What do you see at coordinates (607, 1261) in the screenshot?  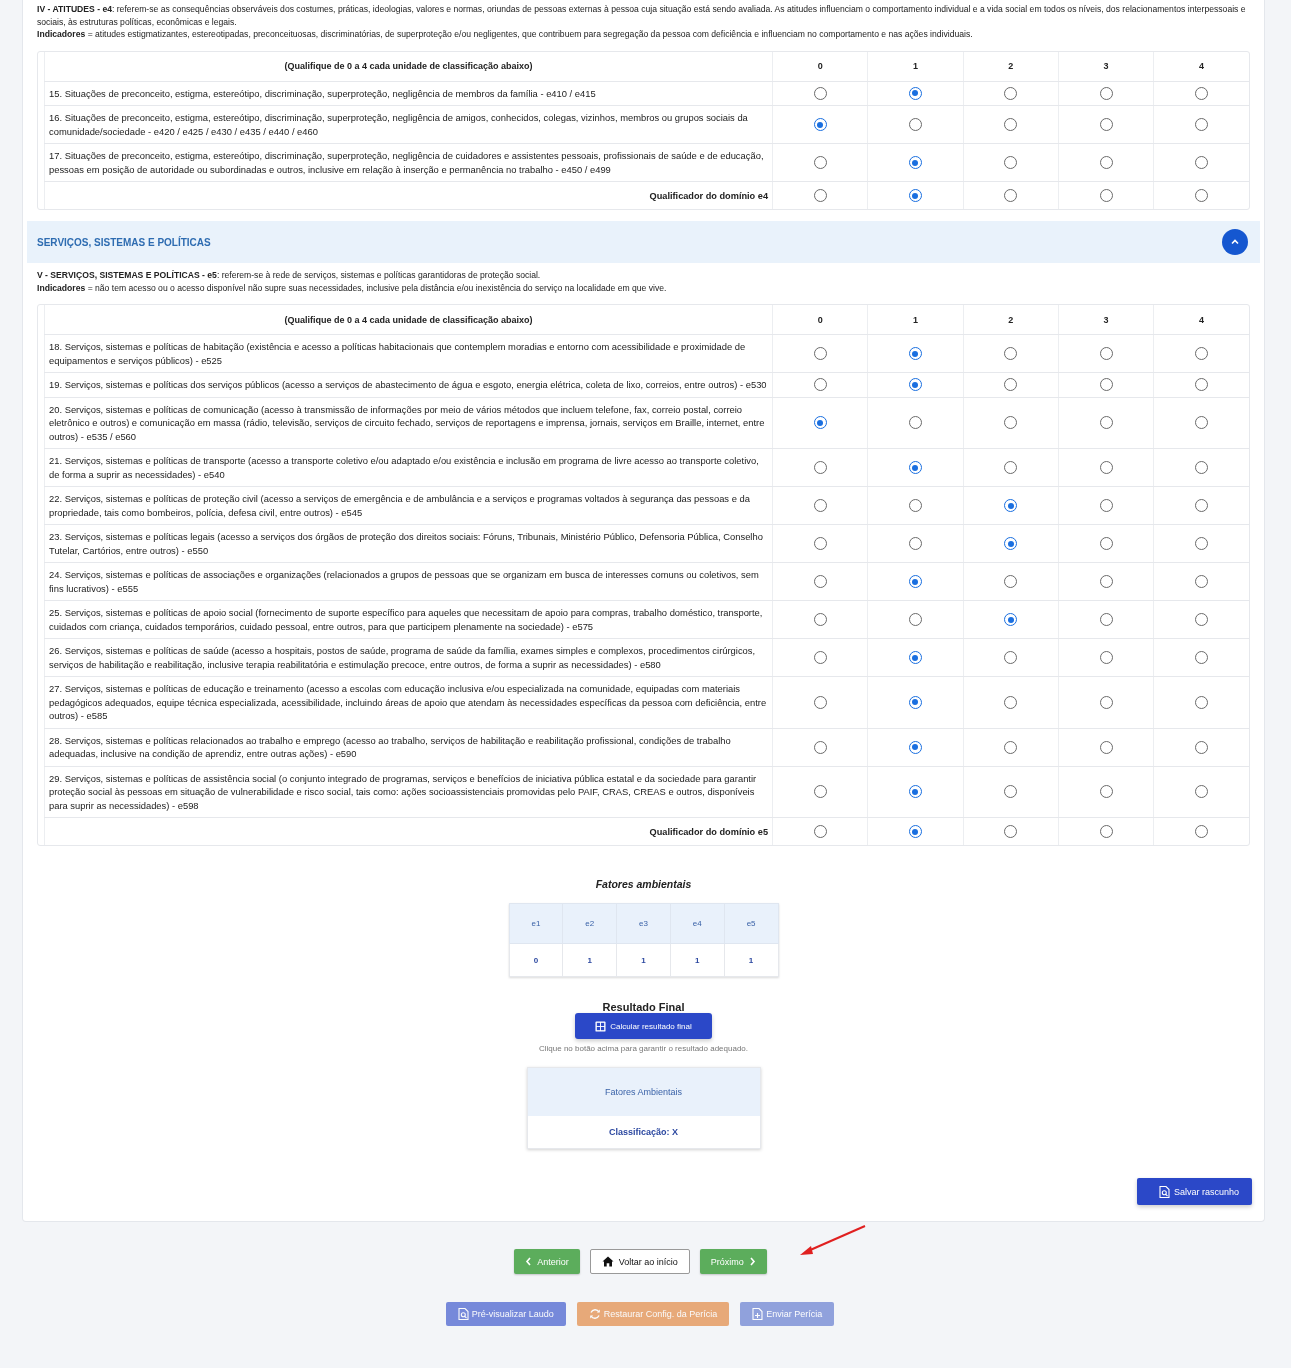 I see `home-icon` at bounding box center [607, 1261].